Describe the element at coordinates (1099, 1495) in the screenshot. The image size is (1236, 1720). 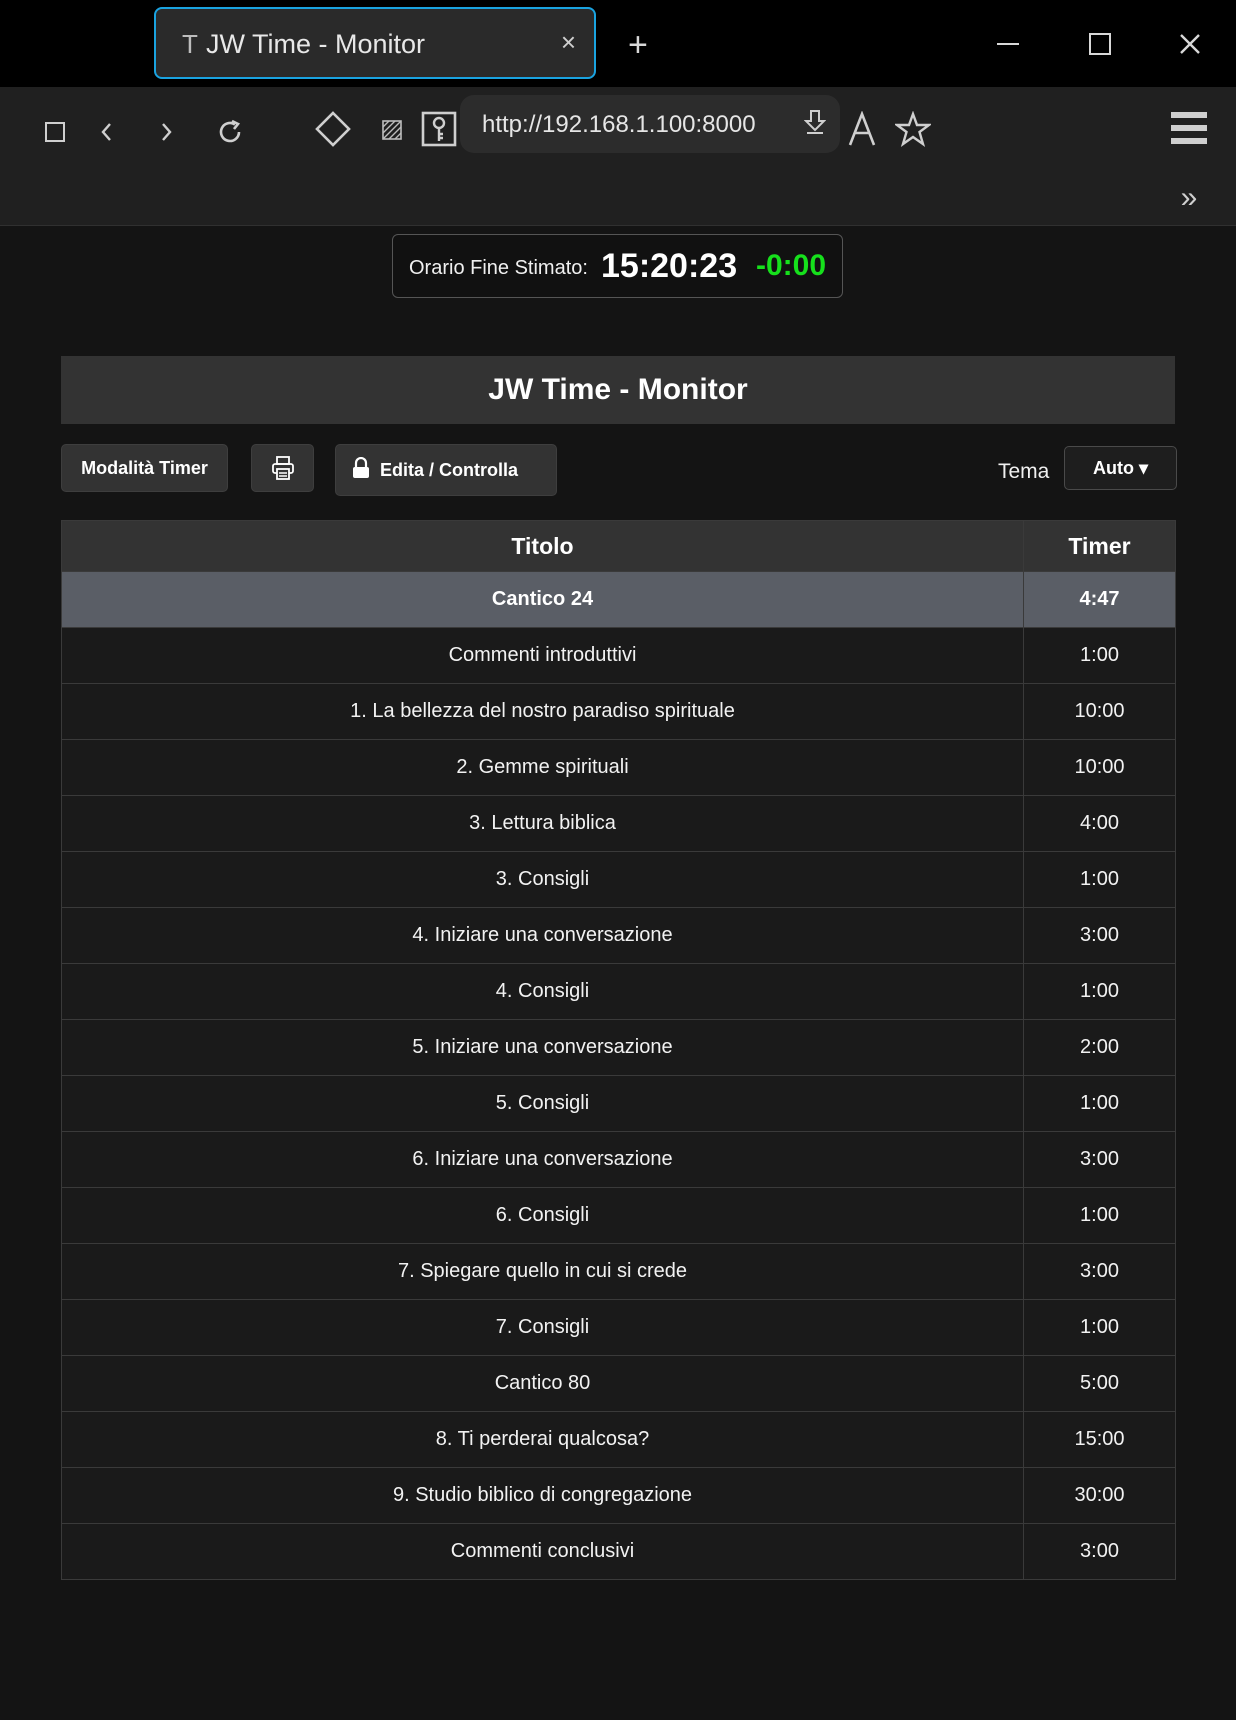
I see `row-timer: 30:00` at that location.